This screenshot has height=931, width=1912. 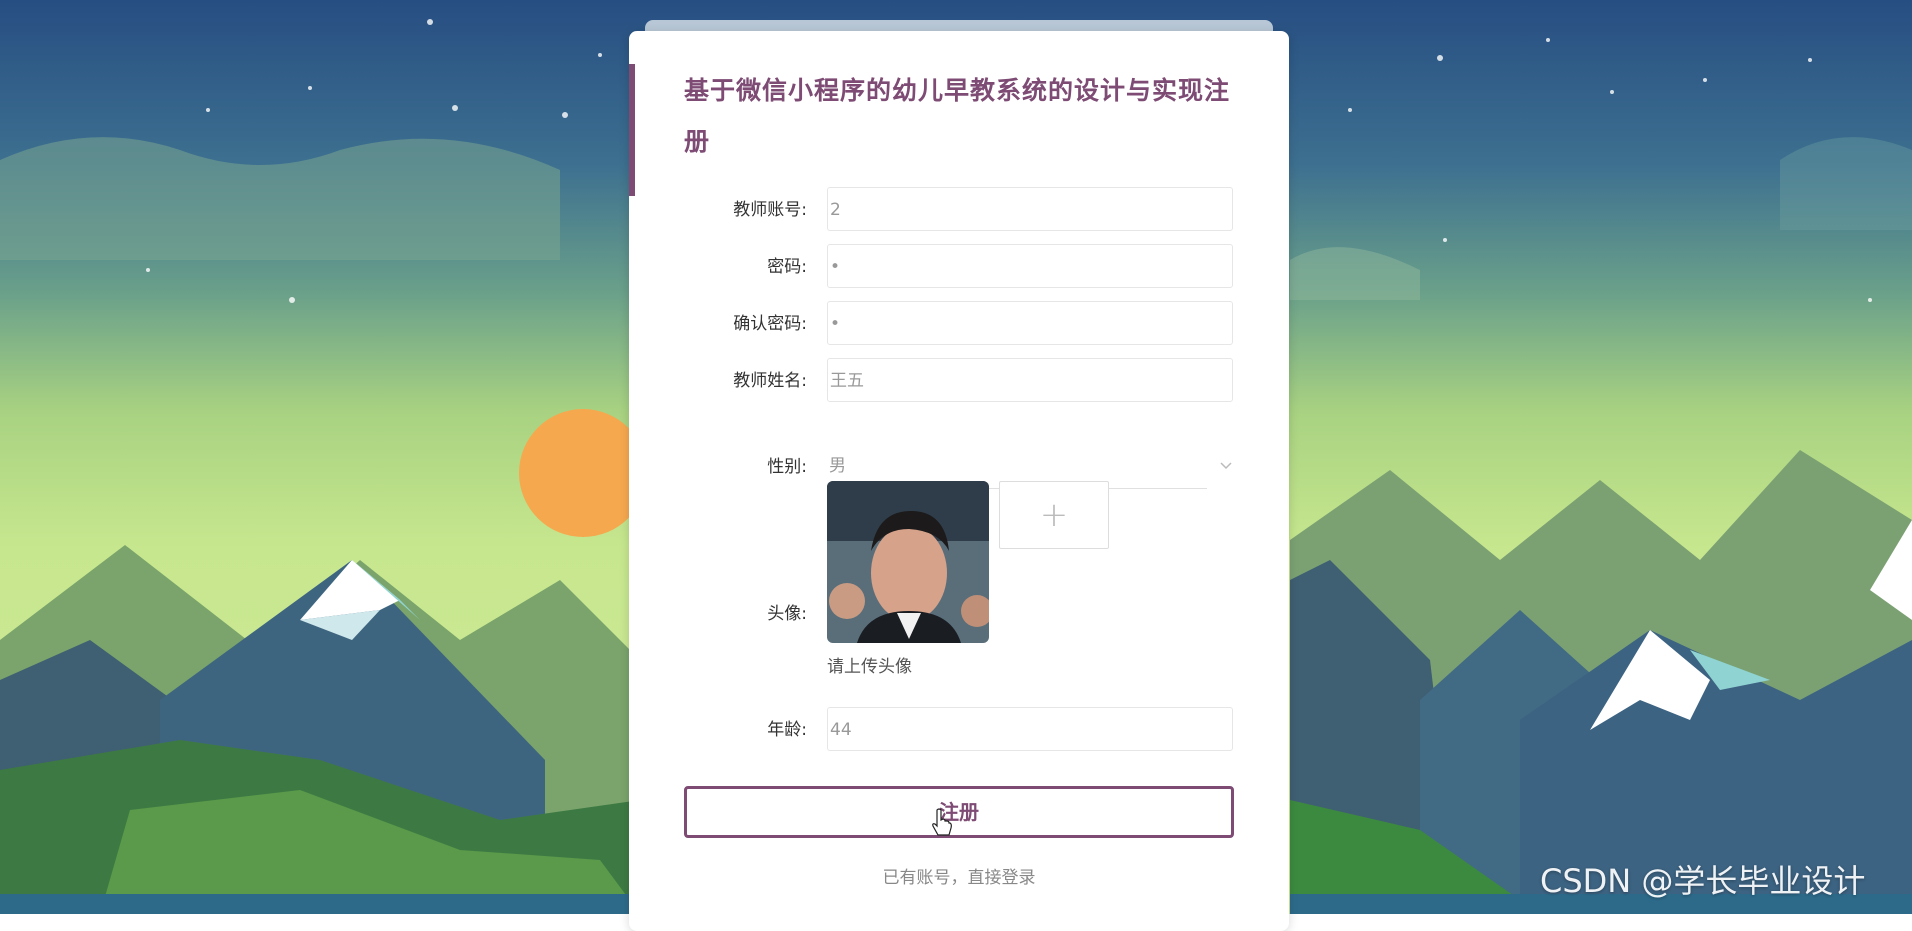 I want to click on plus-icon: +, so click(x=1054, y=515).